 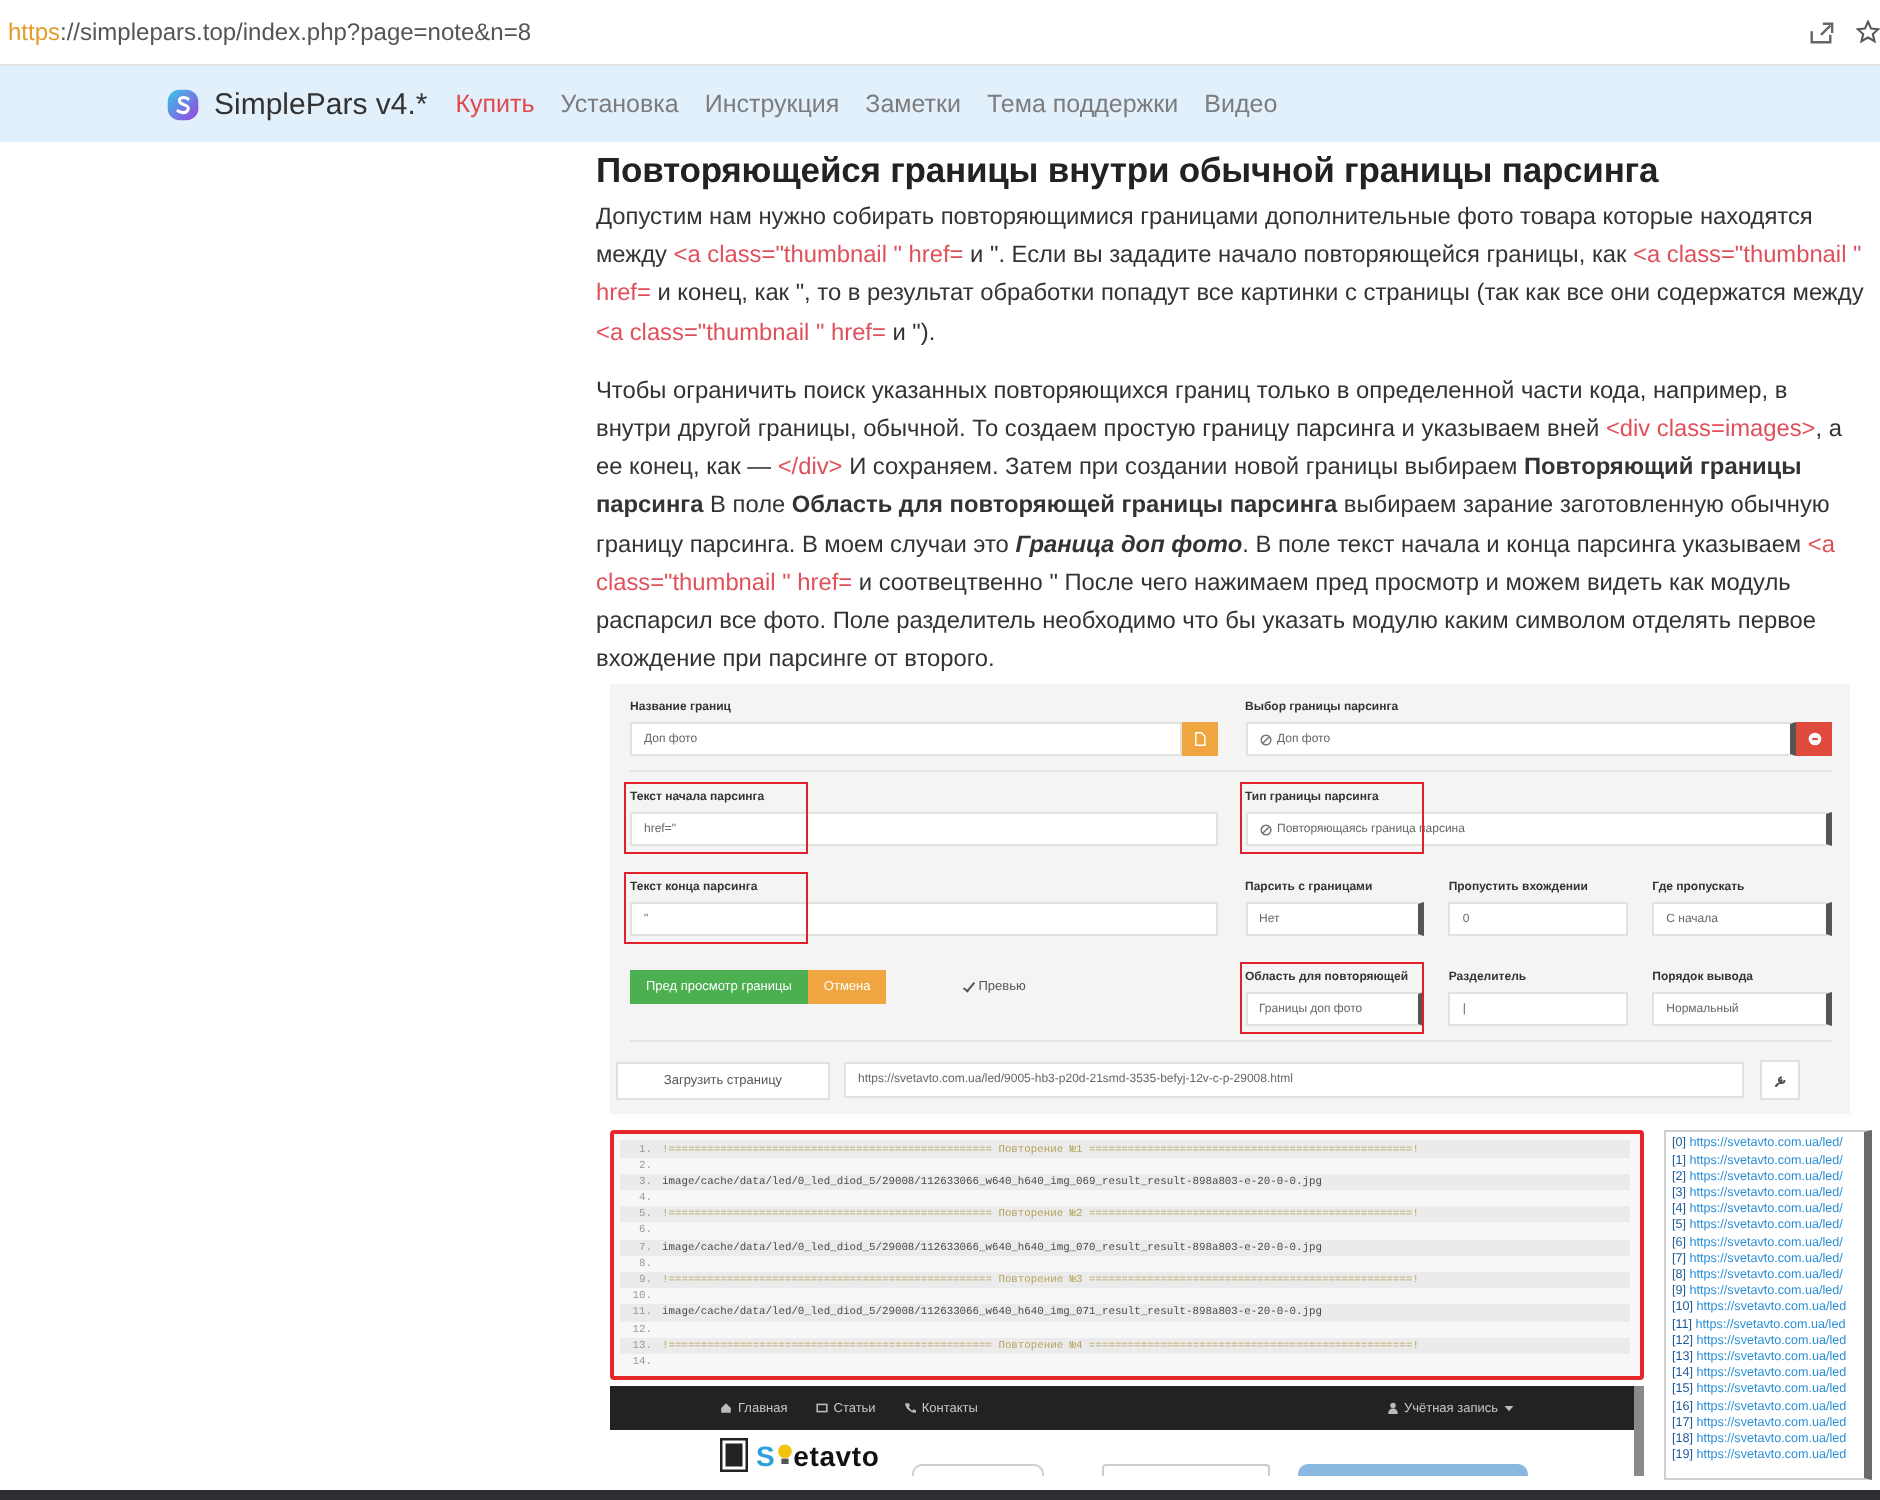 I want to click on nav-link: Заметки, so click(x=913, y=104).